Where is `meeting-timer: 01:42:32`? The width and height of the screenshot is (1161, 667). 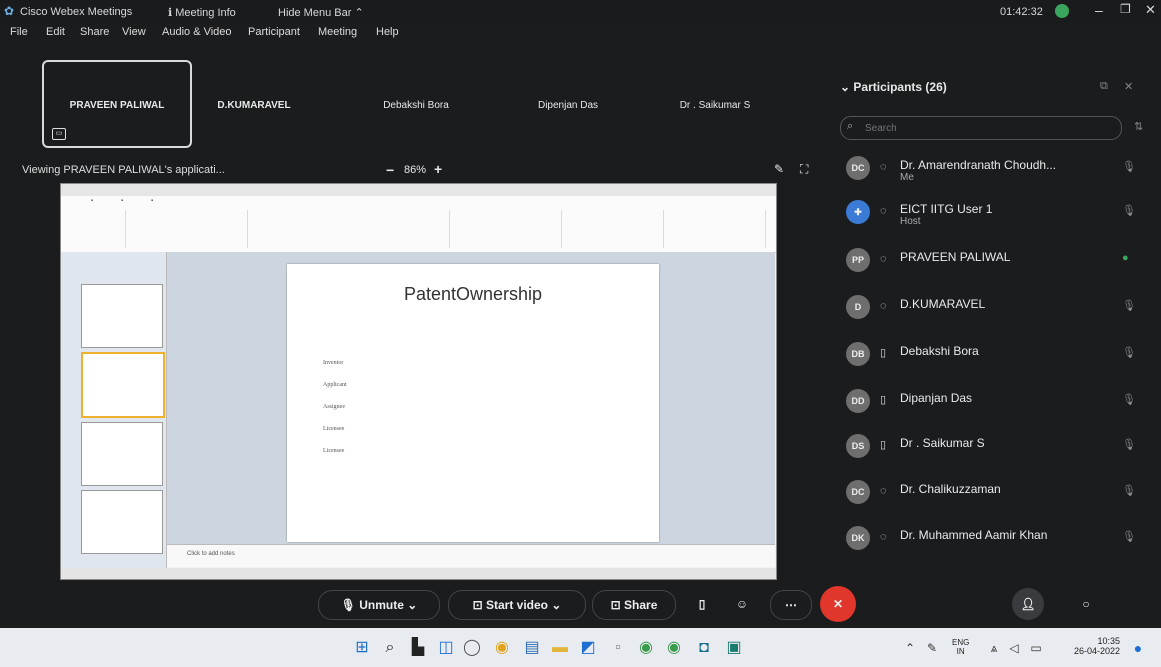 meeting-timer: 01:42:32 is located at coordinates (1021, 12).